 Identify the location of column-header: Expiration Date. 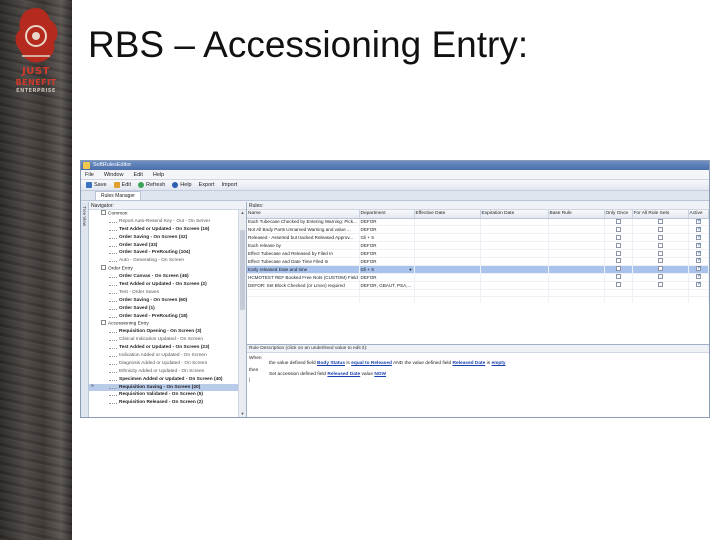
(514, 214).